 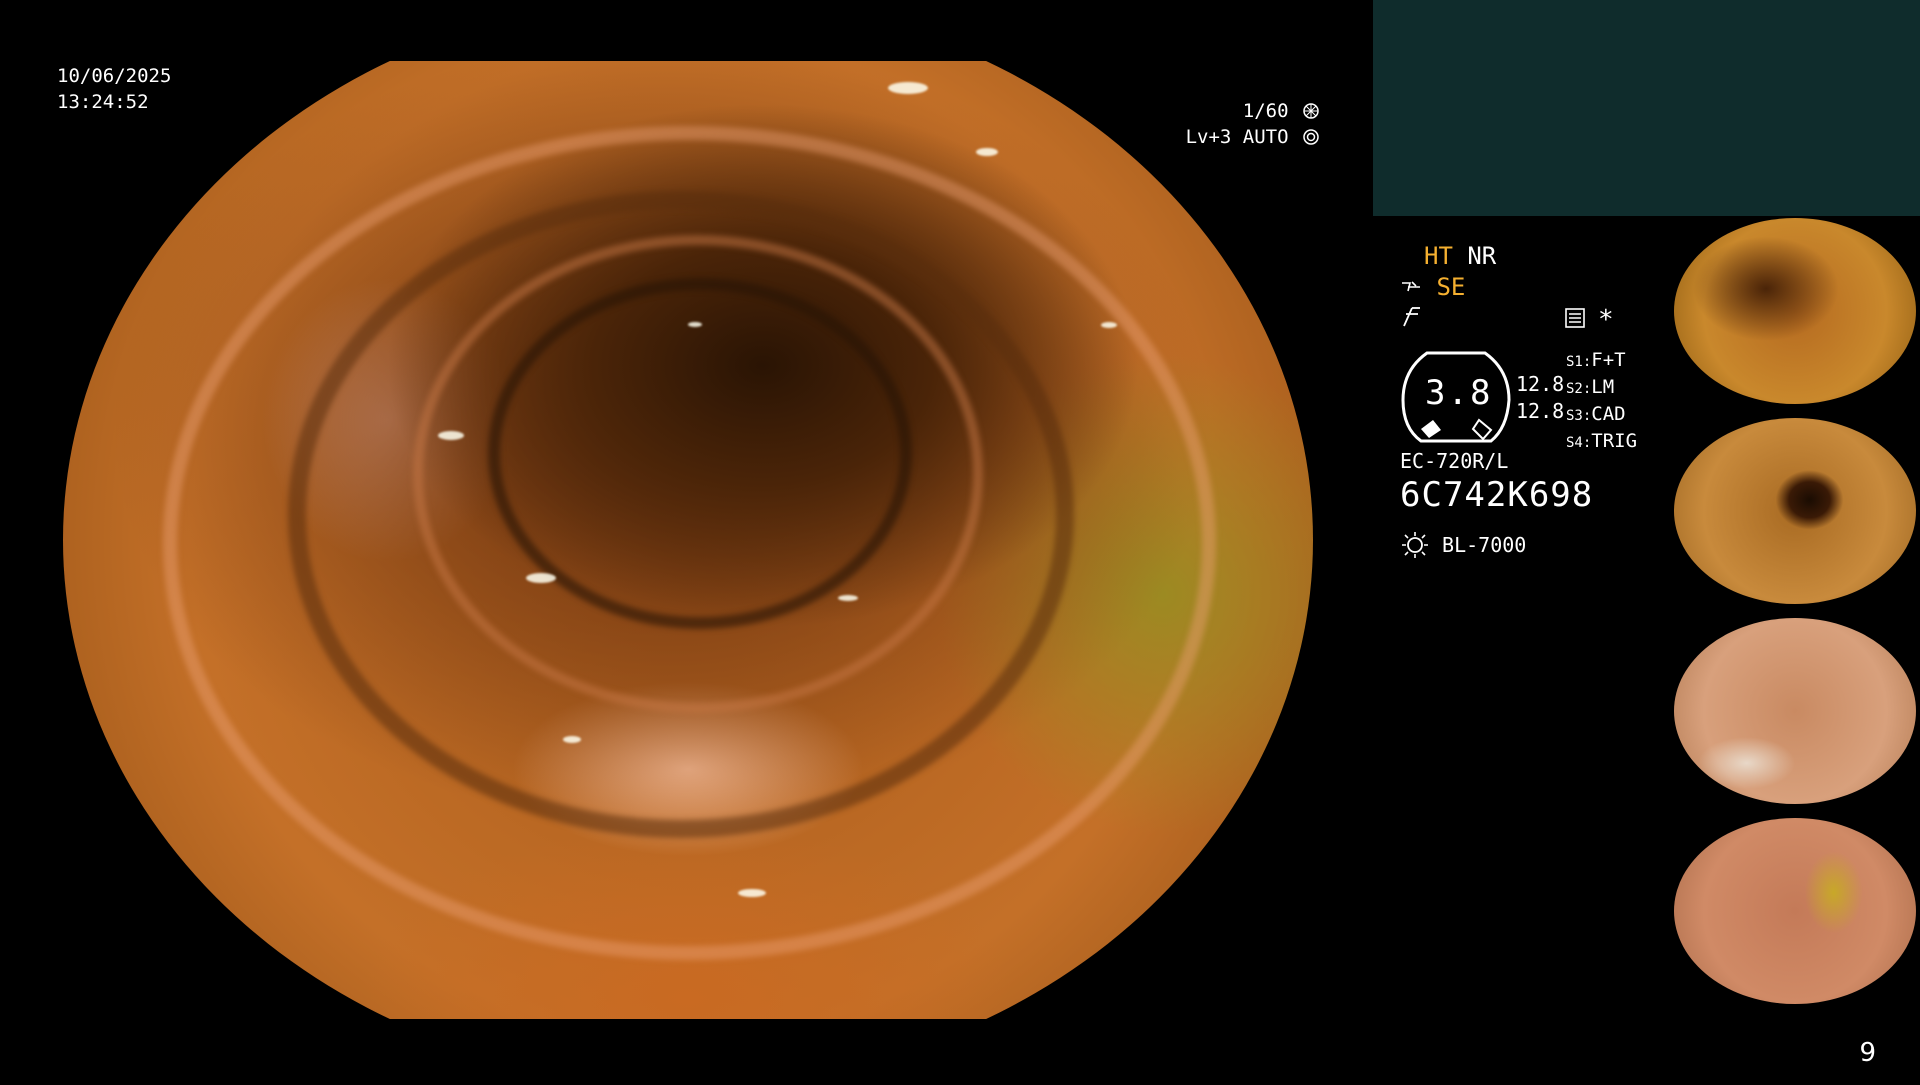 What do you see at coordinates (1646, 108) in the screenshot?
I see `sidebar-header-panel` at bounding box center [1646, 108].